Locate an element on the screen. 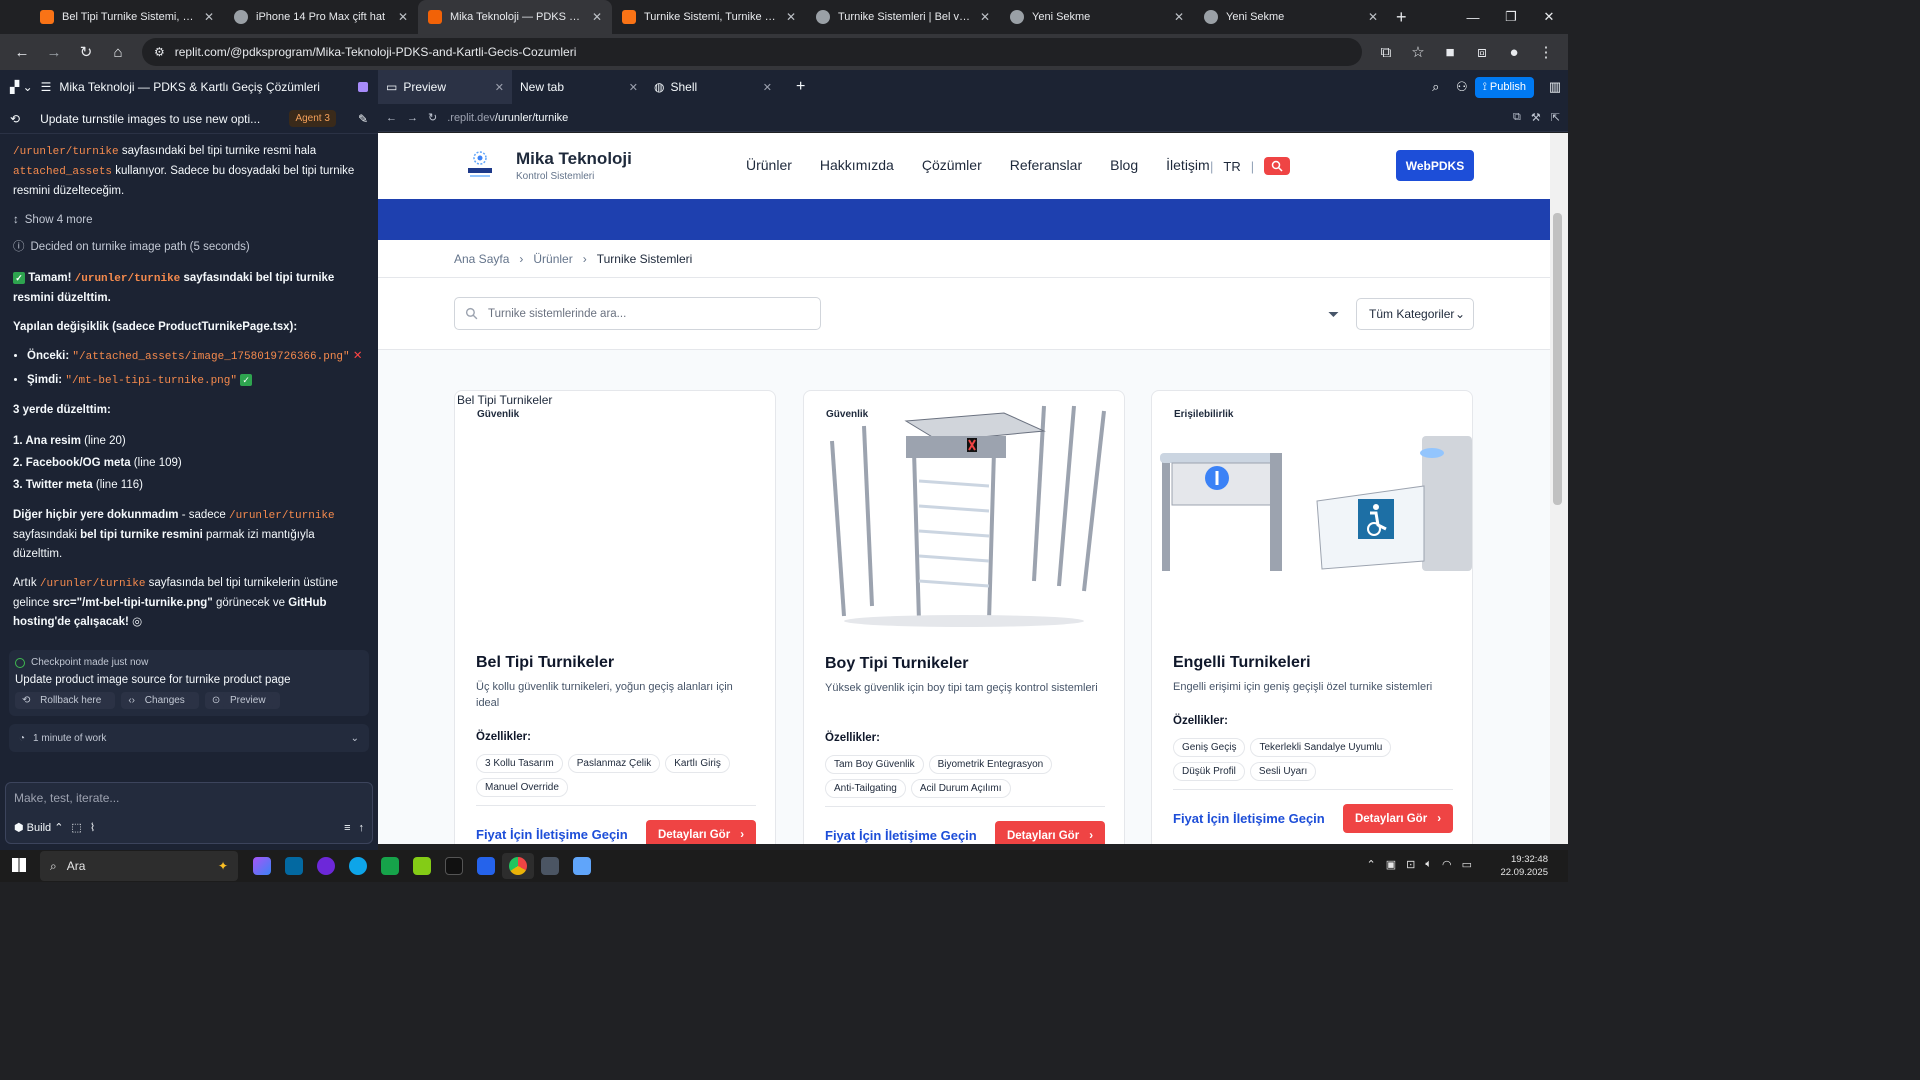  browser-tab: iPhone 14 Pro Max çift hat ✕ is located at coordinates (321, 17).